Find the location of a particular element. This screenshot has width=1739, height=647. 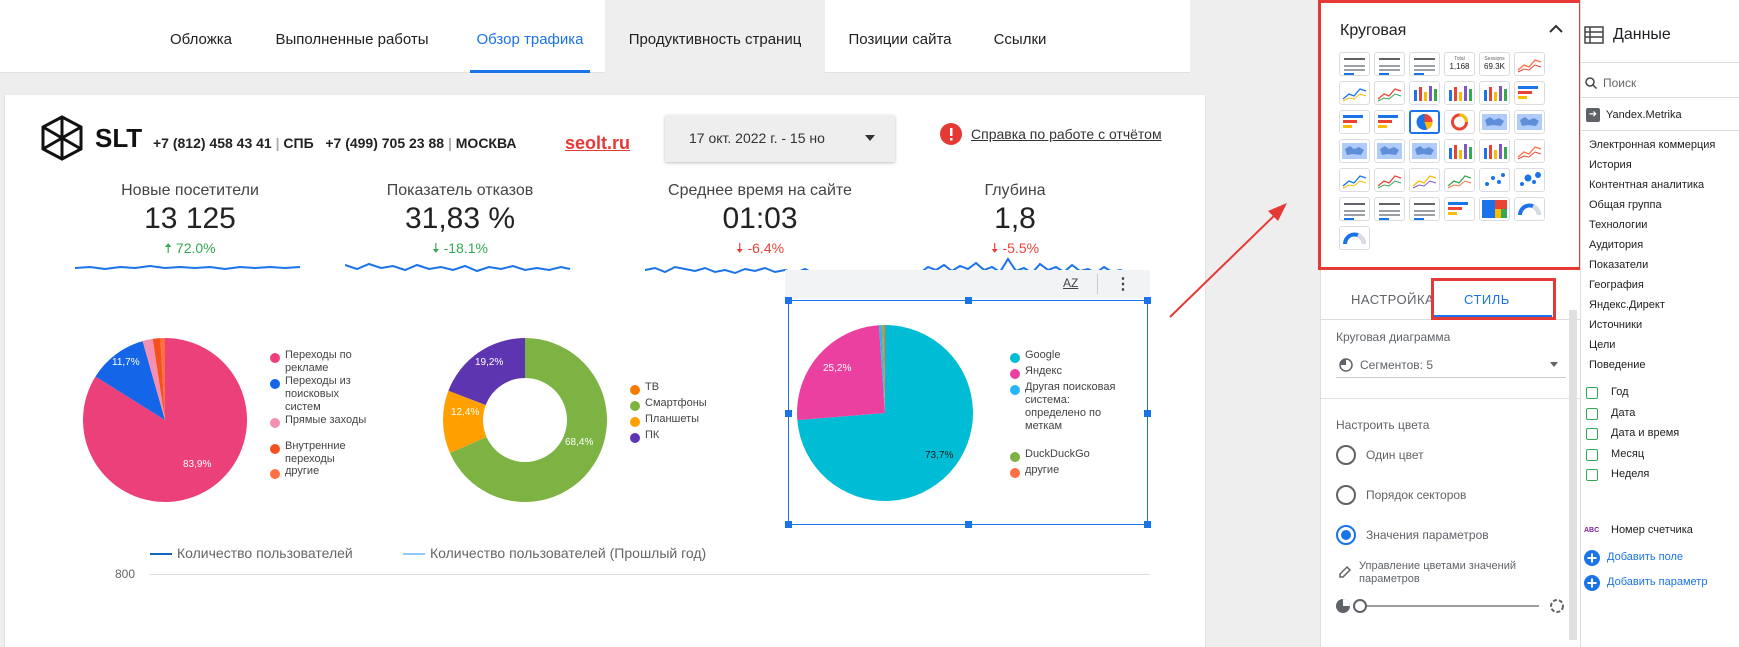

tab-links: Ссылки is located at coordinates (1020, 36).